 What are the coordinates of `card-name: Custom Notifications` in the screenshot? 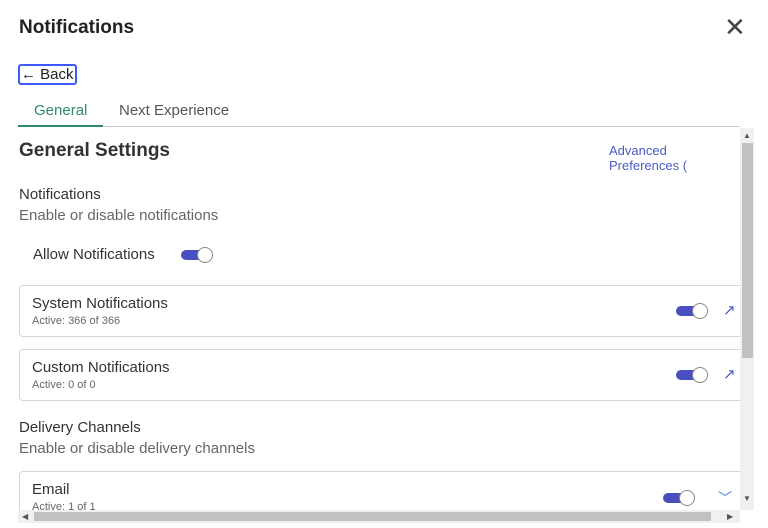 It's located at (101, 367).